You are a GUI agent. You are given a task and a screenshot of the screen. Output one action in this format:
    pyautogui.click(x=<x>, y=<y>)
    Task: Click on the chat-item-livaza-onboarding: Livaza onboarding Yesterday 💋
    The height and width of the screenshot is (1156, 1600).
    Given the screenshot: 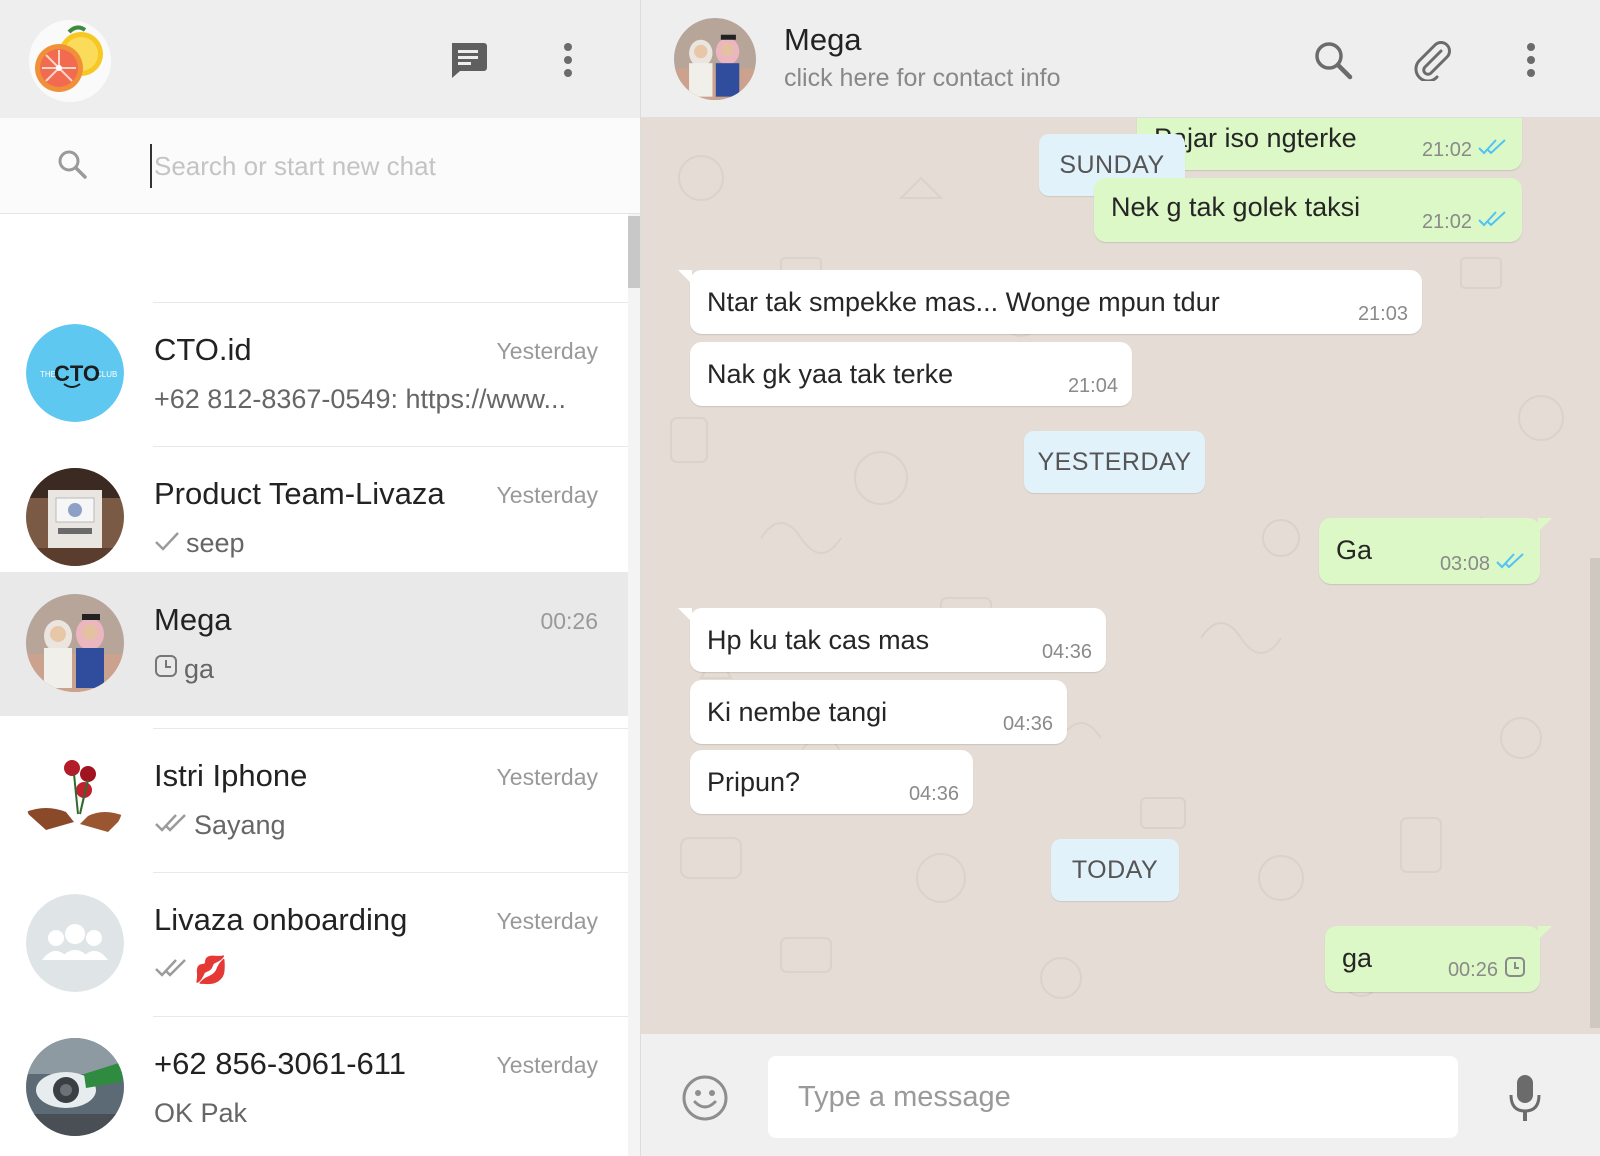 What is the action you would take?
    pyautogui.click(x=314, y=944)
    